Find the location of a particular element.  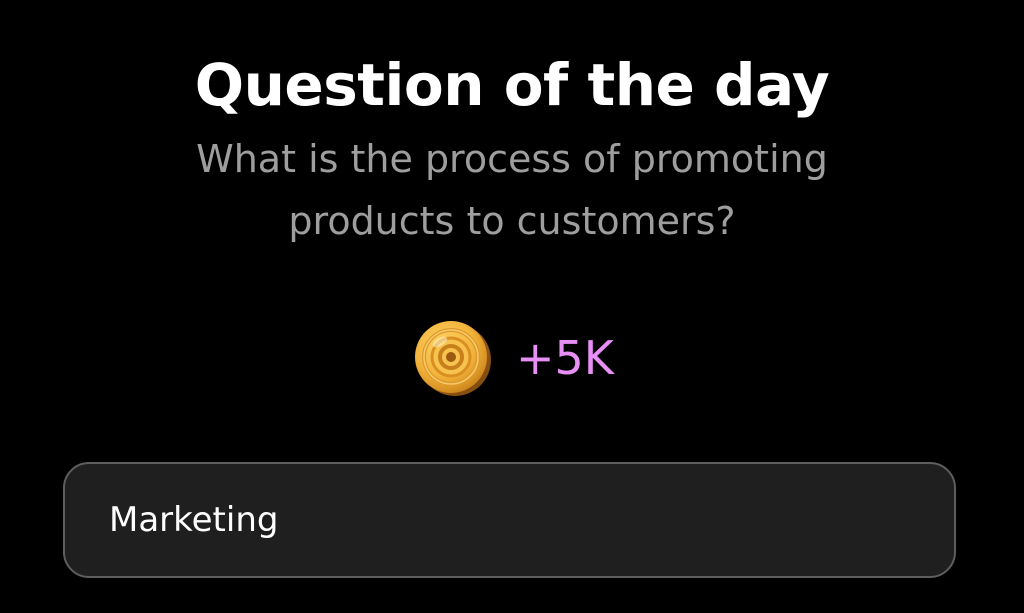

page-title: Question of the day is located at coordinates (512, 85).